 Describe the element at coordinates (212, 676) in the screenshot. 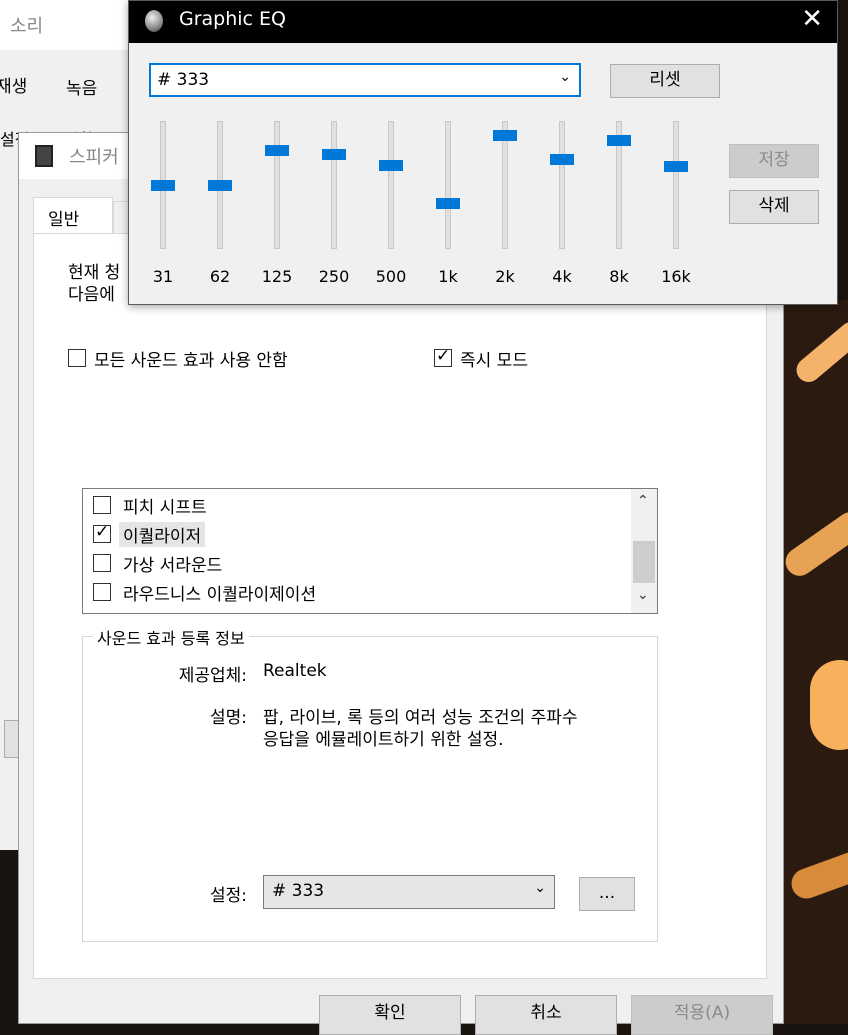

I see `provider-label: 제공업체:` at that location.